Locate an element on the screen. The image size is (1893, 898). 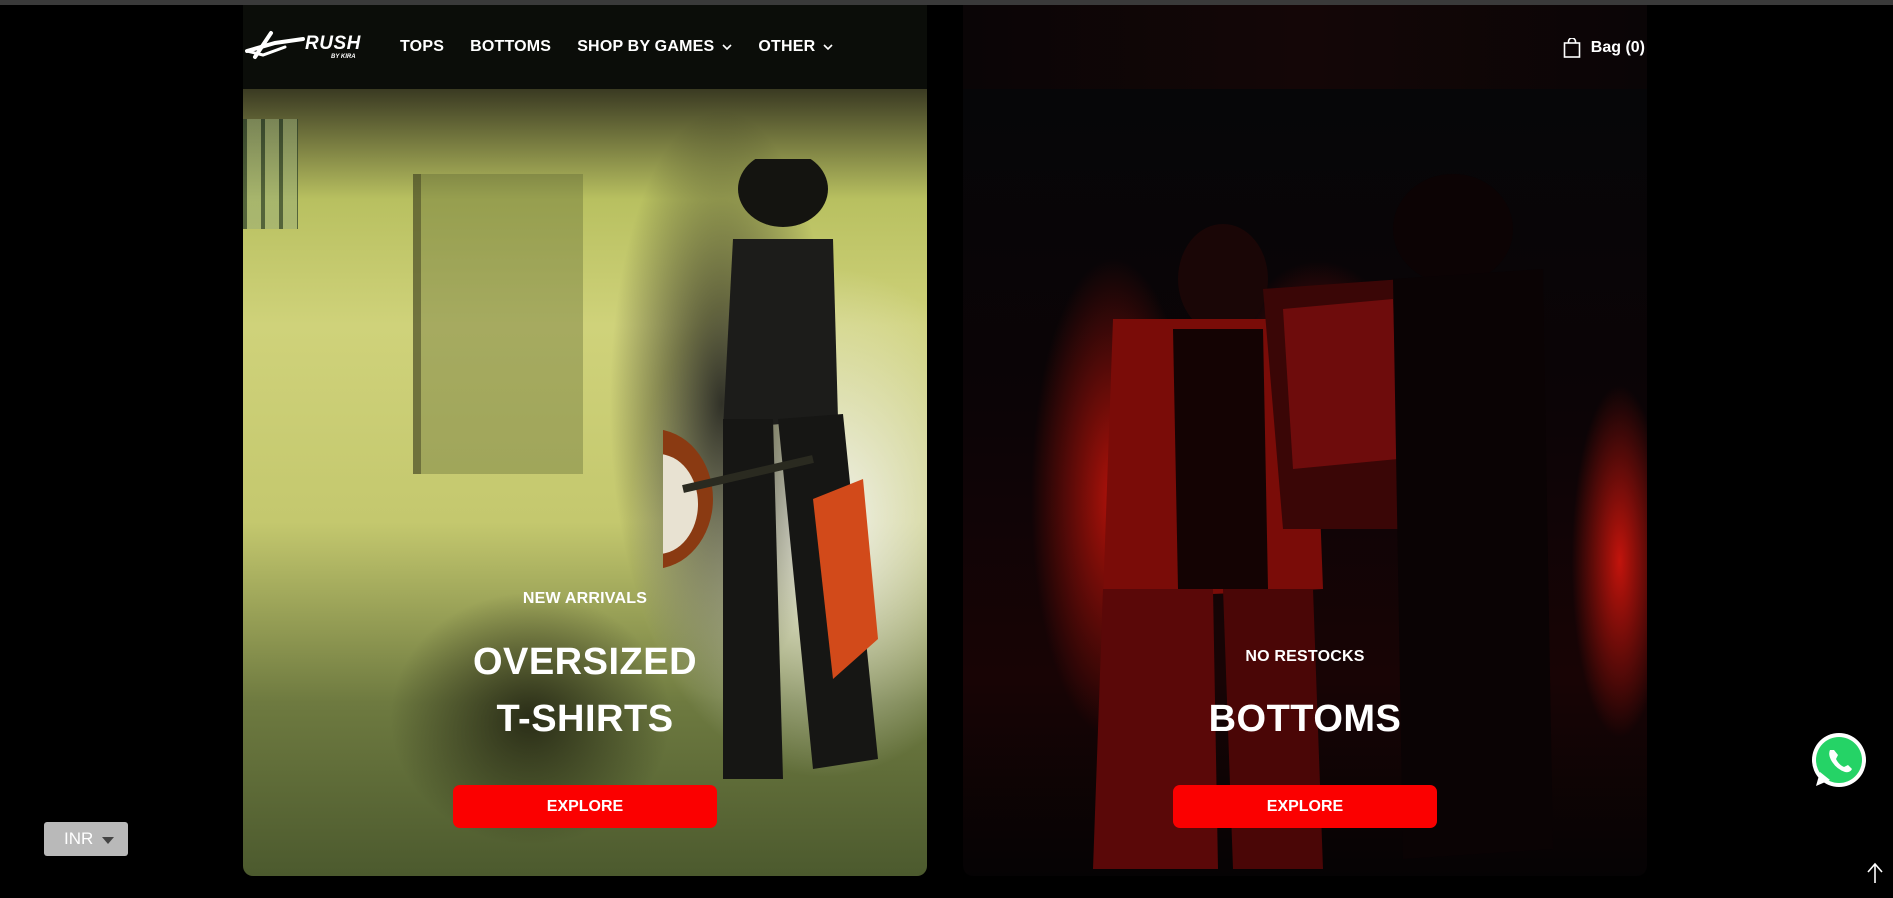
nav-item-label: SHOP BY GAMES is located at coordinates (646, 46).